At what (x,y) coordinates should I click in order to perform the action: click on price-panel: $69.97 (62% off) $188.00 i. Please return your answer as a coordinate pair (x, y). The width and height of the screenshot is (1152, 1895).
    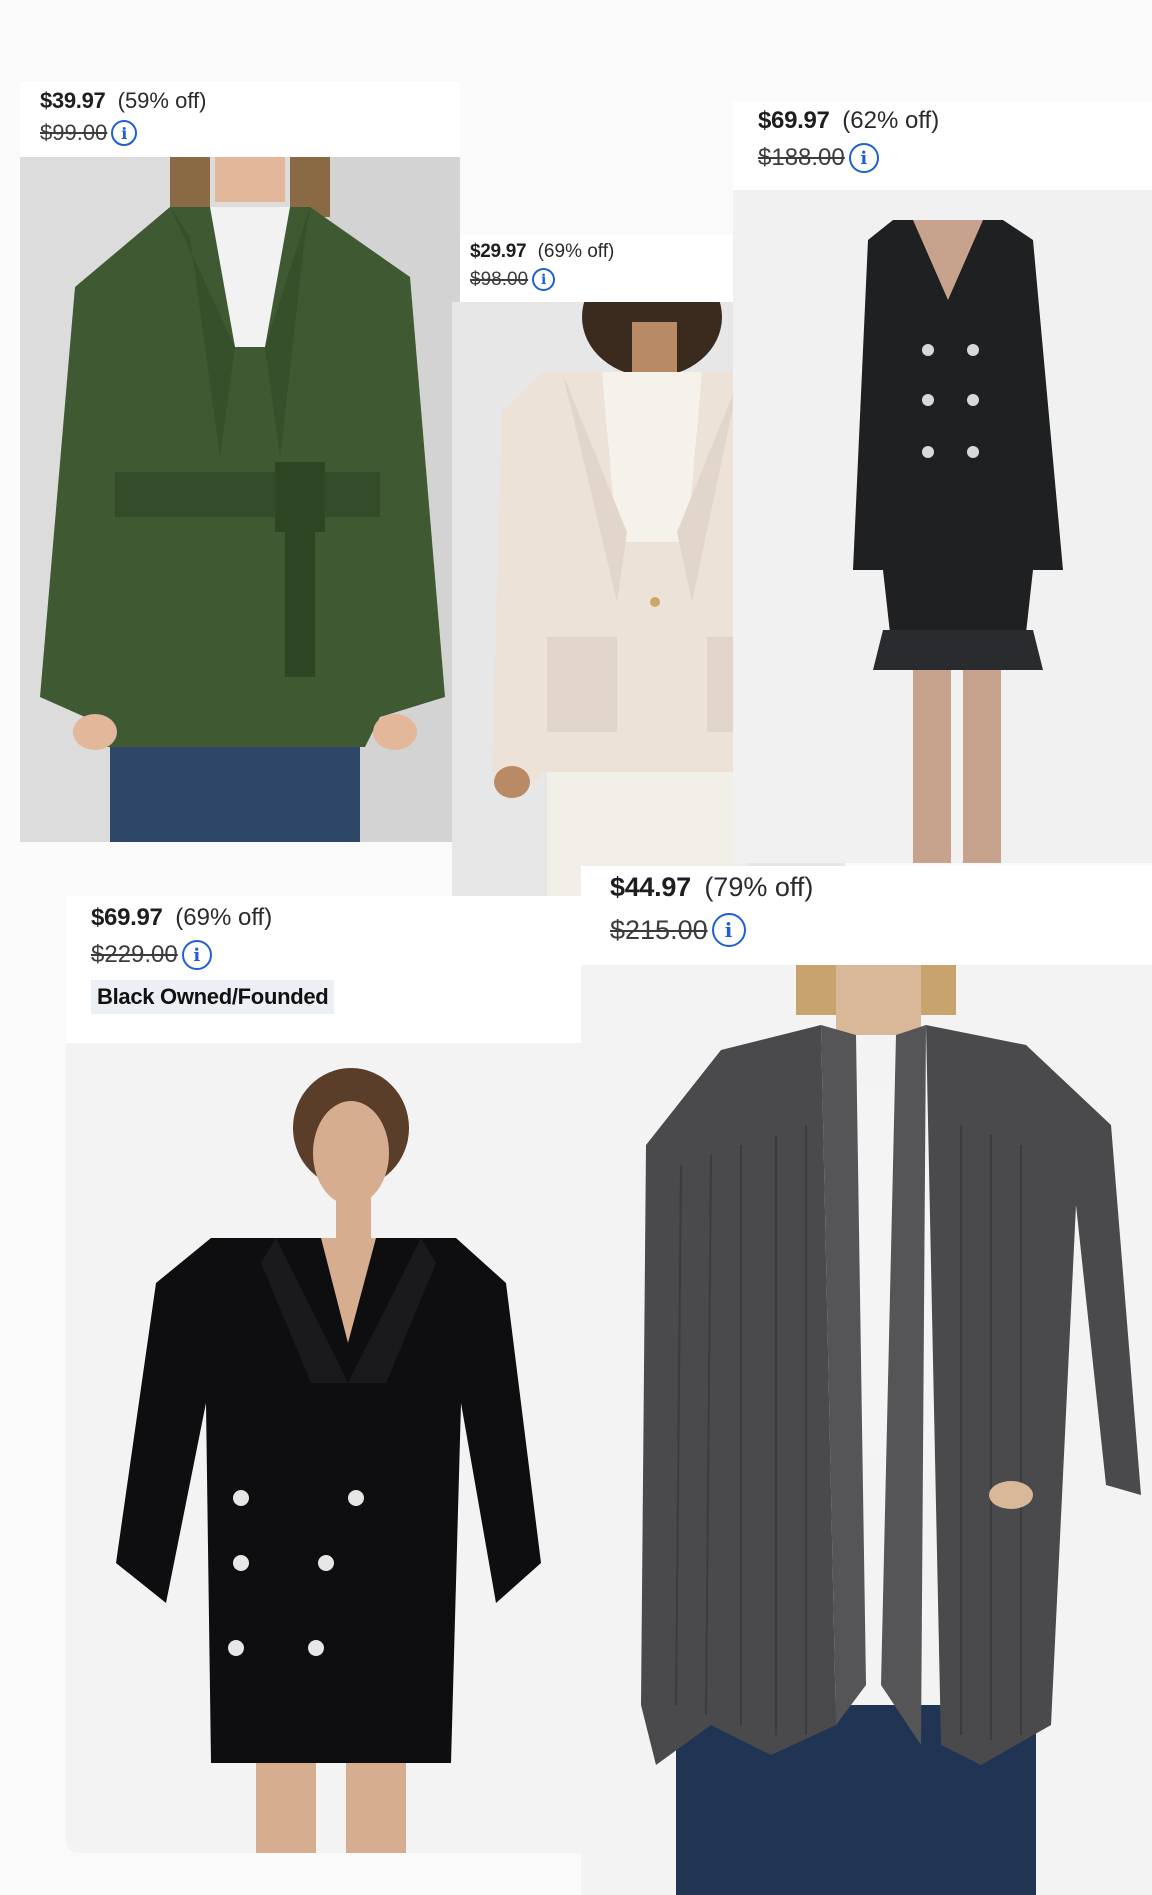
    Looking at the image, I should click on (942, 146).